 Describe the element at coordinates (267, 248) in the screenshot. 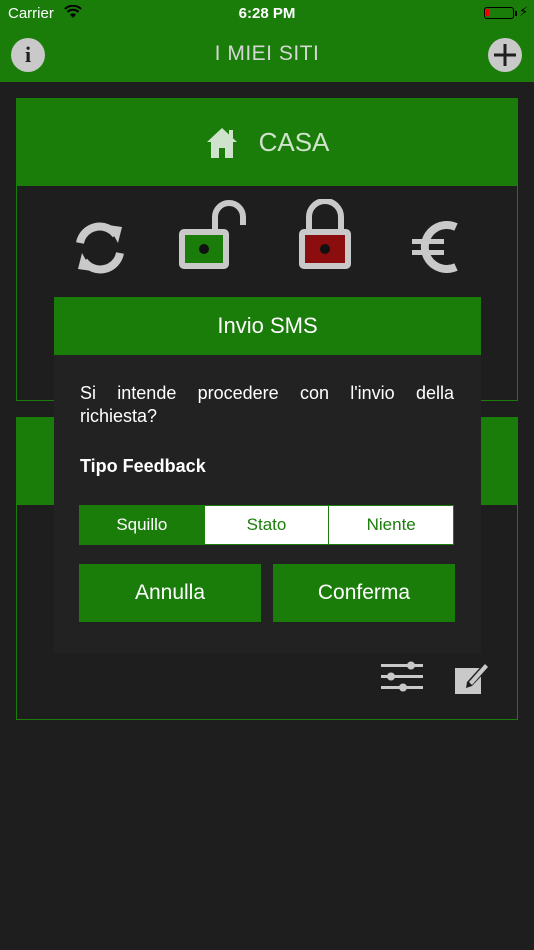

I see `site-actions` at that location.